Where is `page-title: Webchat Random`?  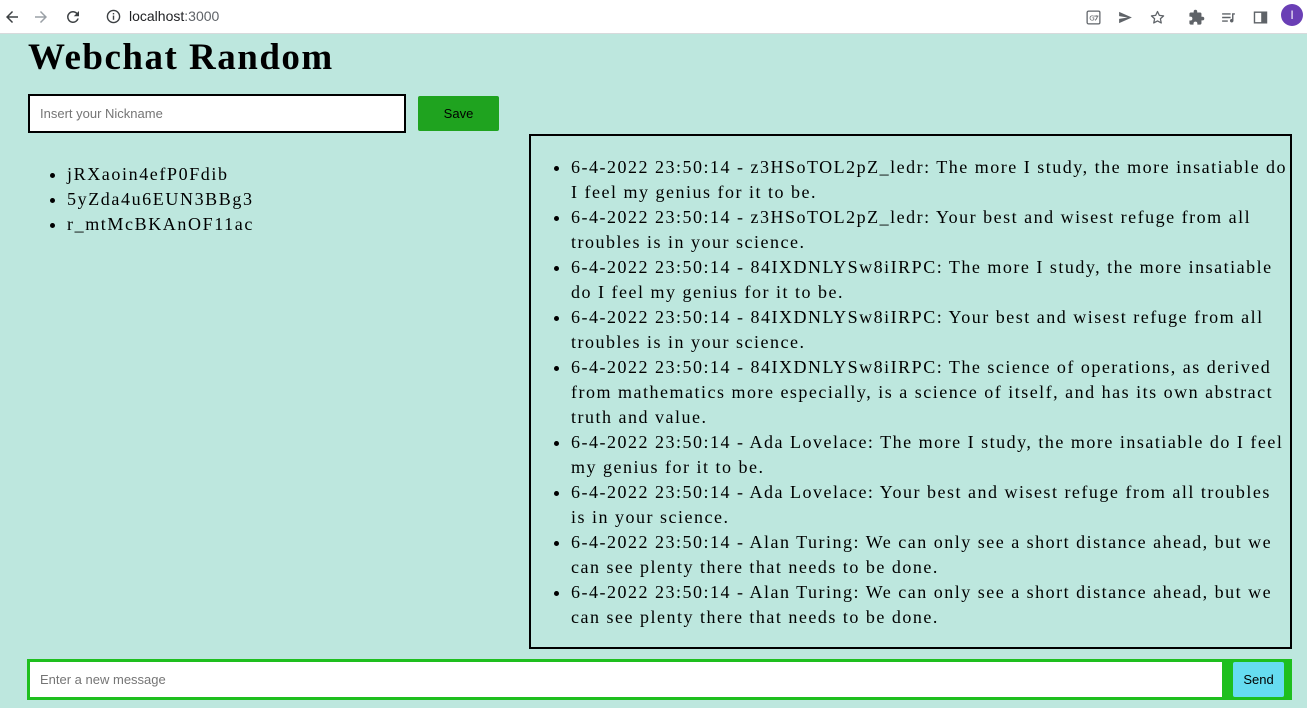 page-title: Webchat Random is located at coordinates (181, 57).